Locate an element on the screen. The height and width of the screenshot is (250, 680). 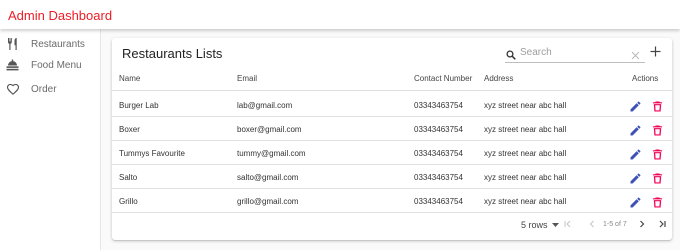
column-header-contact: Contact Number is located at coordinates (443, 78).